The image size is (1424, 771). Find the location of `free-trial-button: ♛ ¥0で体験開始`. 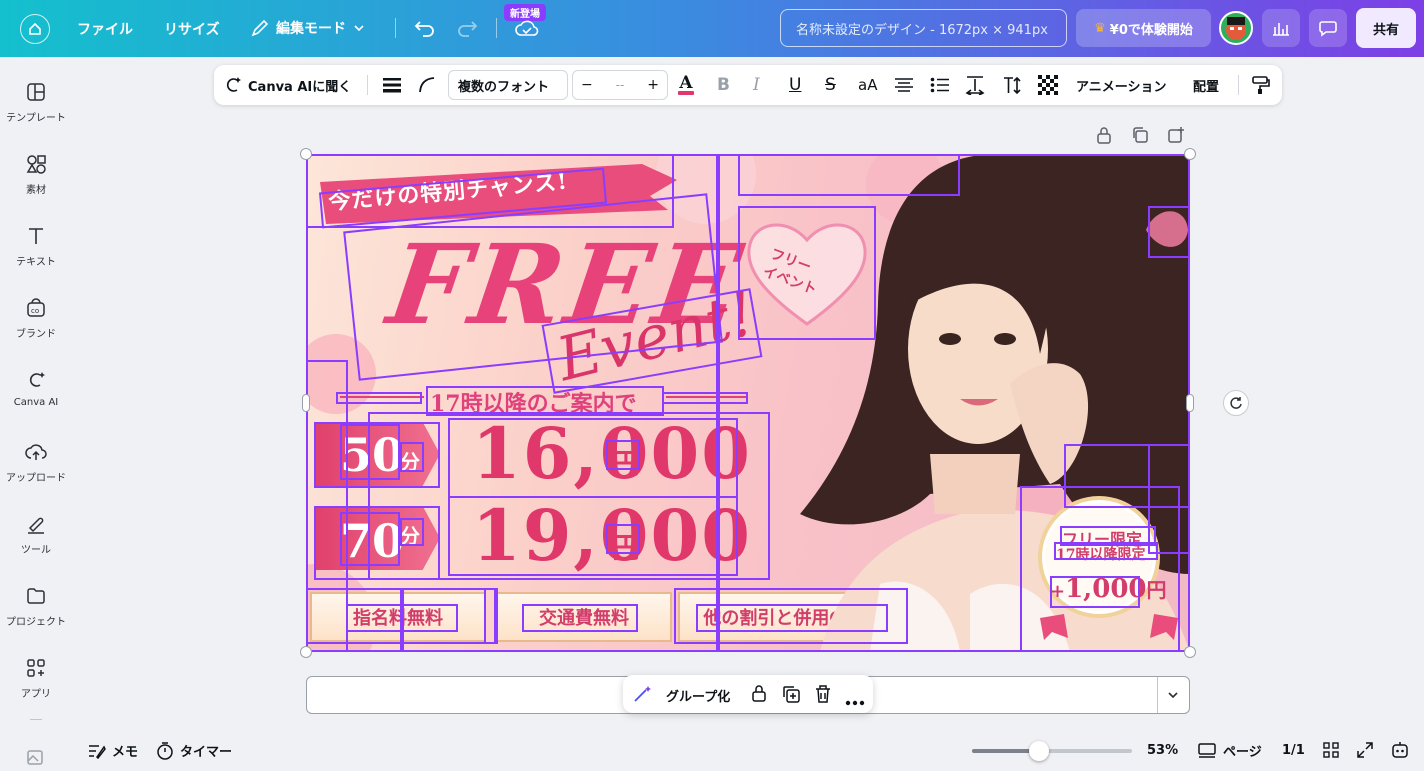

free-trial-button: ♛ ¥0で体験開始 is located at coordinates (1143, 28).